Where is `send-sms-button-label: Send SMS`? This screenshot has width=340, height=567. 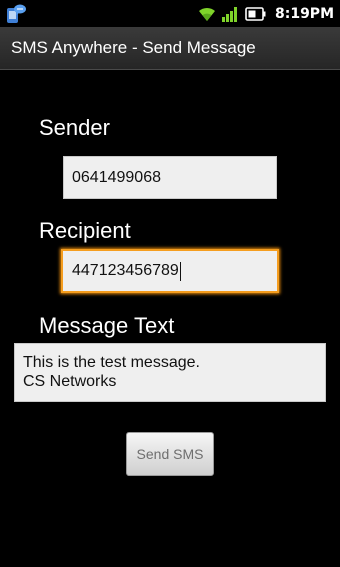 send-sms-button-label: Send SMS is located at coordinates (170, 454).